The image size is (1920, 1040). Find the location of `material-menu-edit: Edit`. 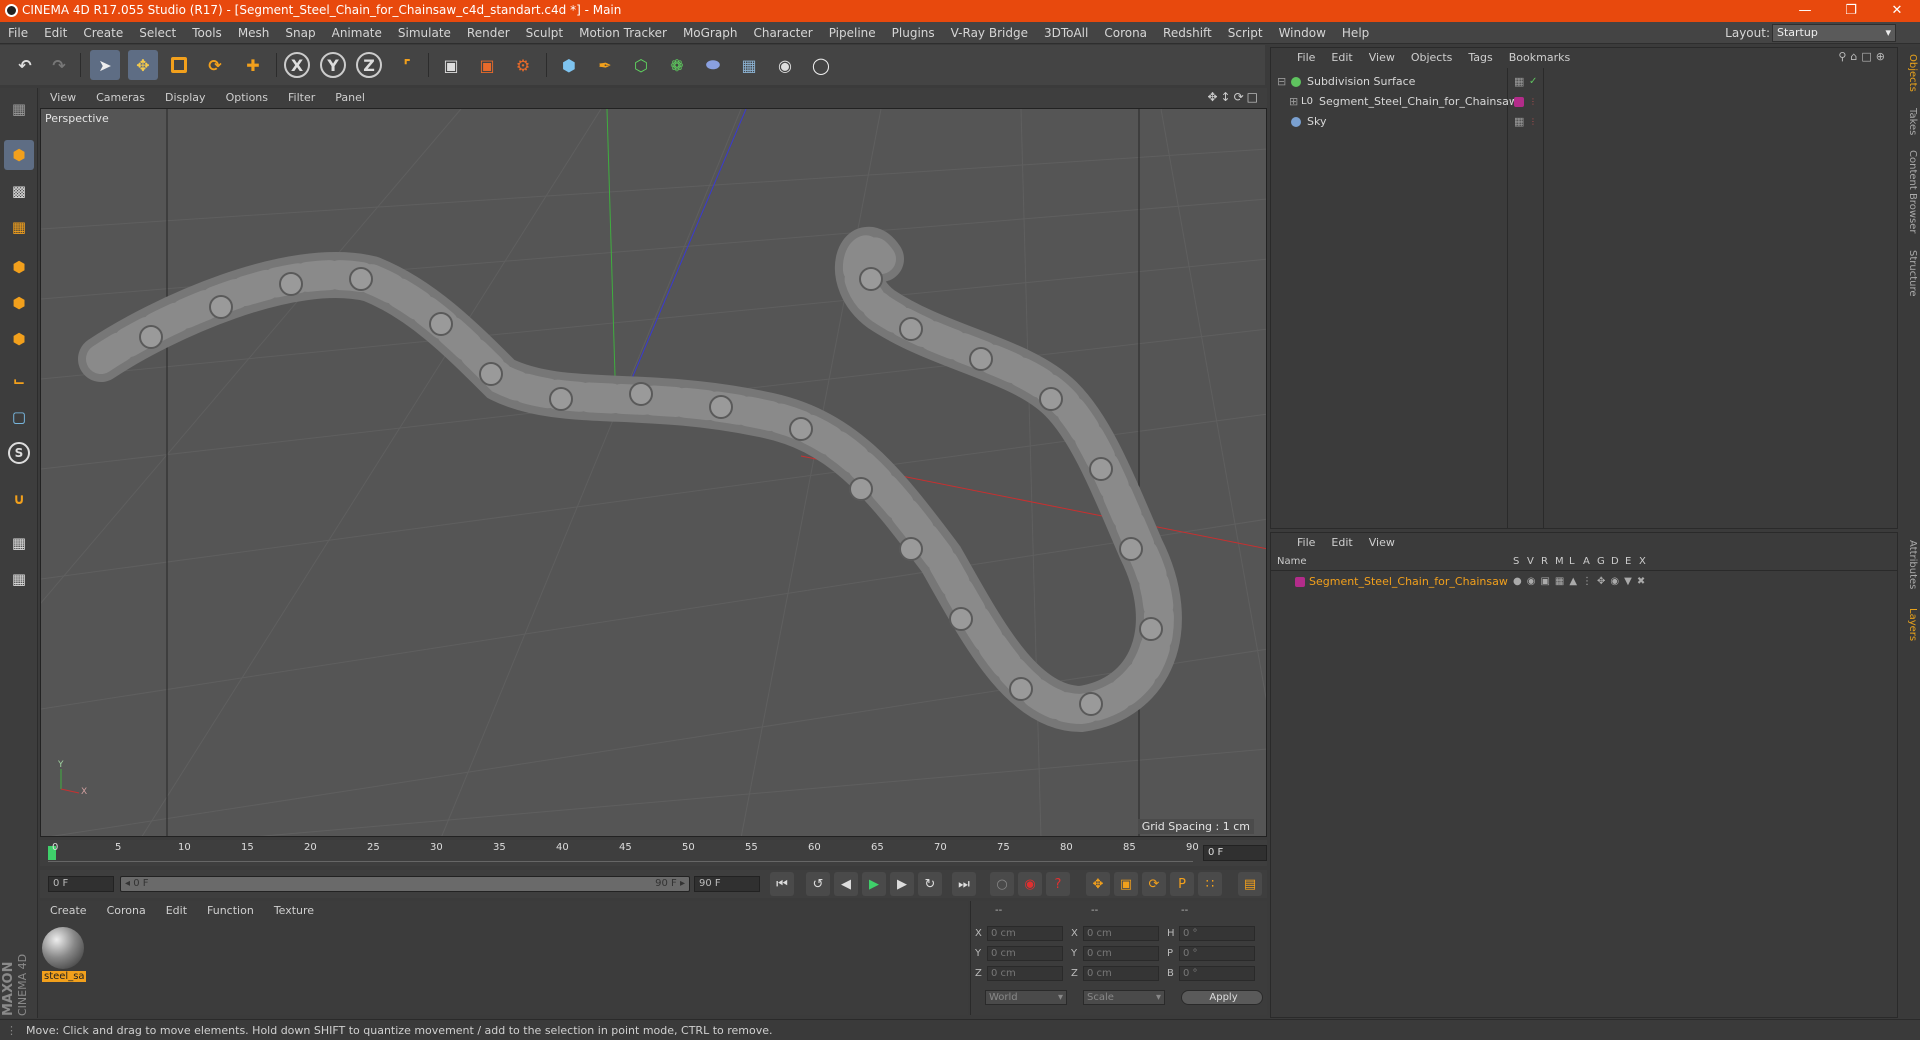

material-menu-edit: Edit is located at coordinates (176, 911).